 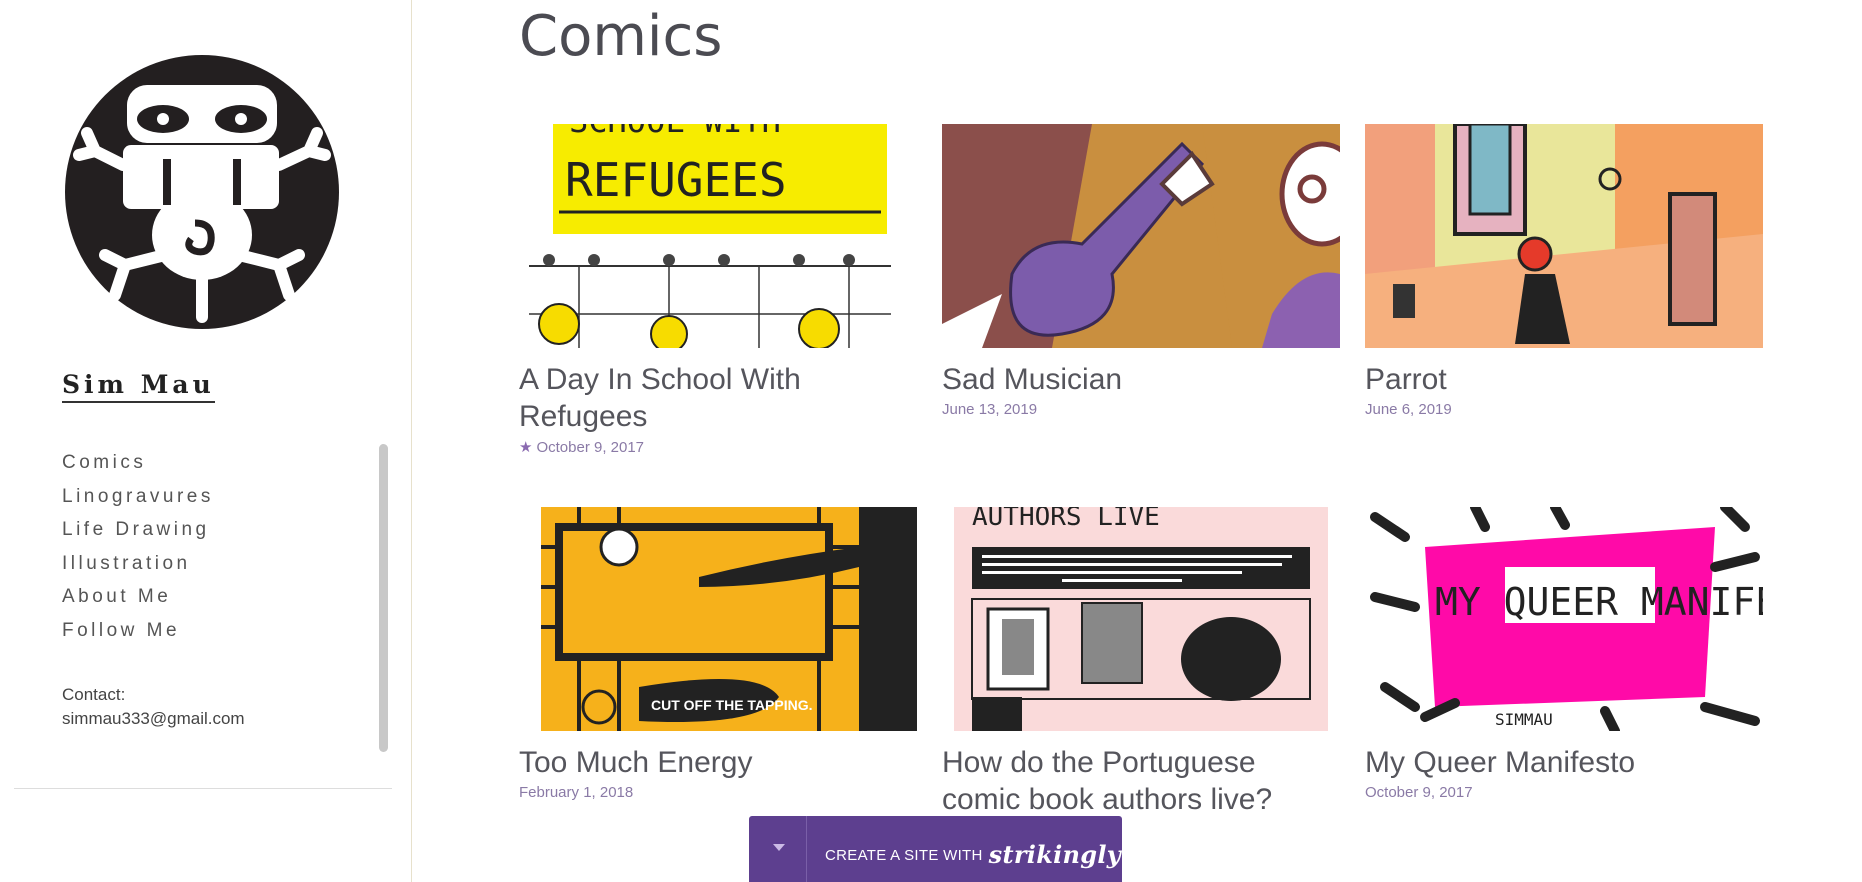 I want to click on svg-text: AUTHORS LIVE, so click(x=1066, y=519).